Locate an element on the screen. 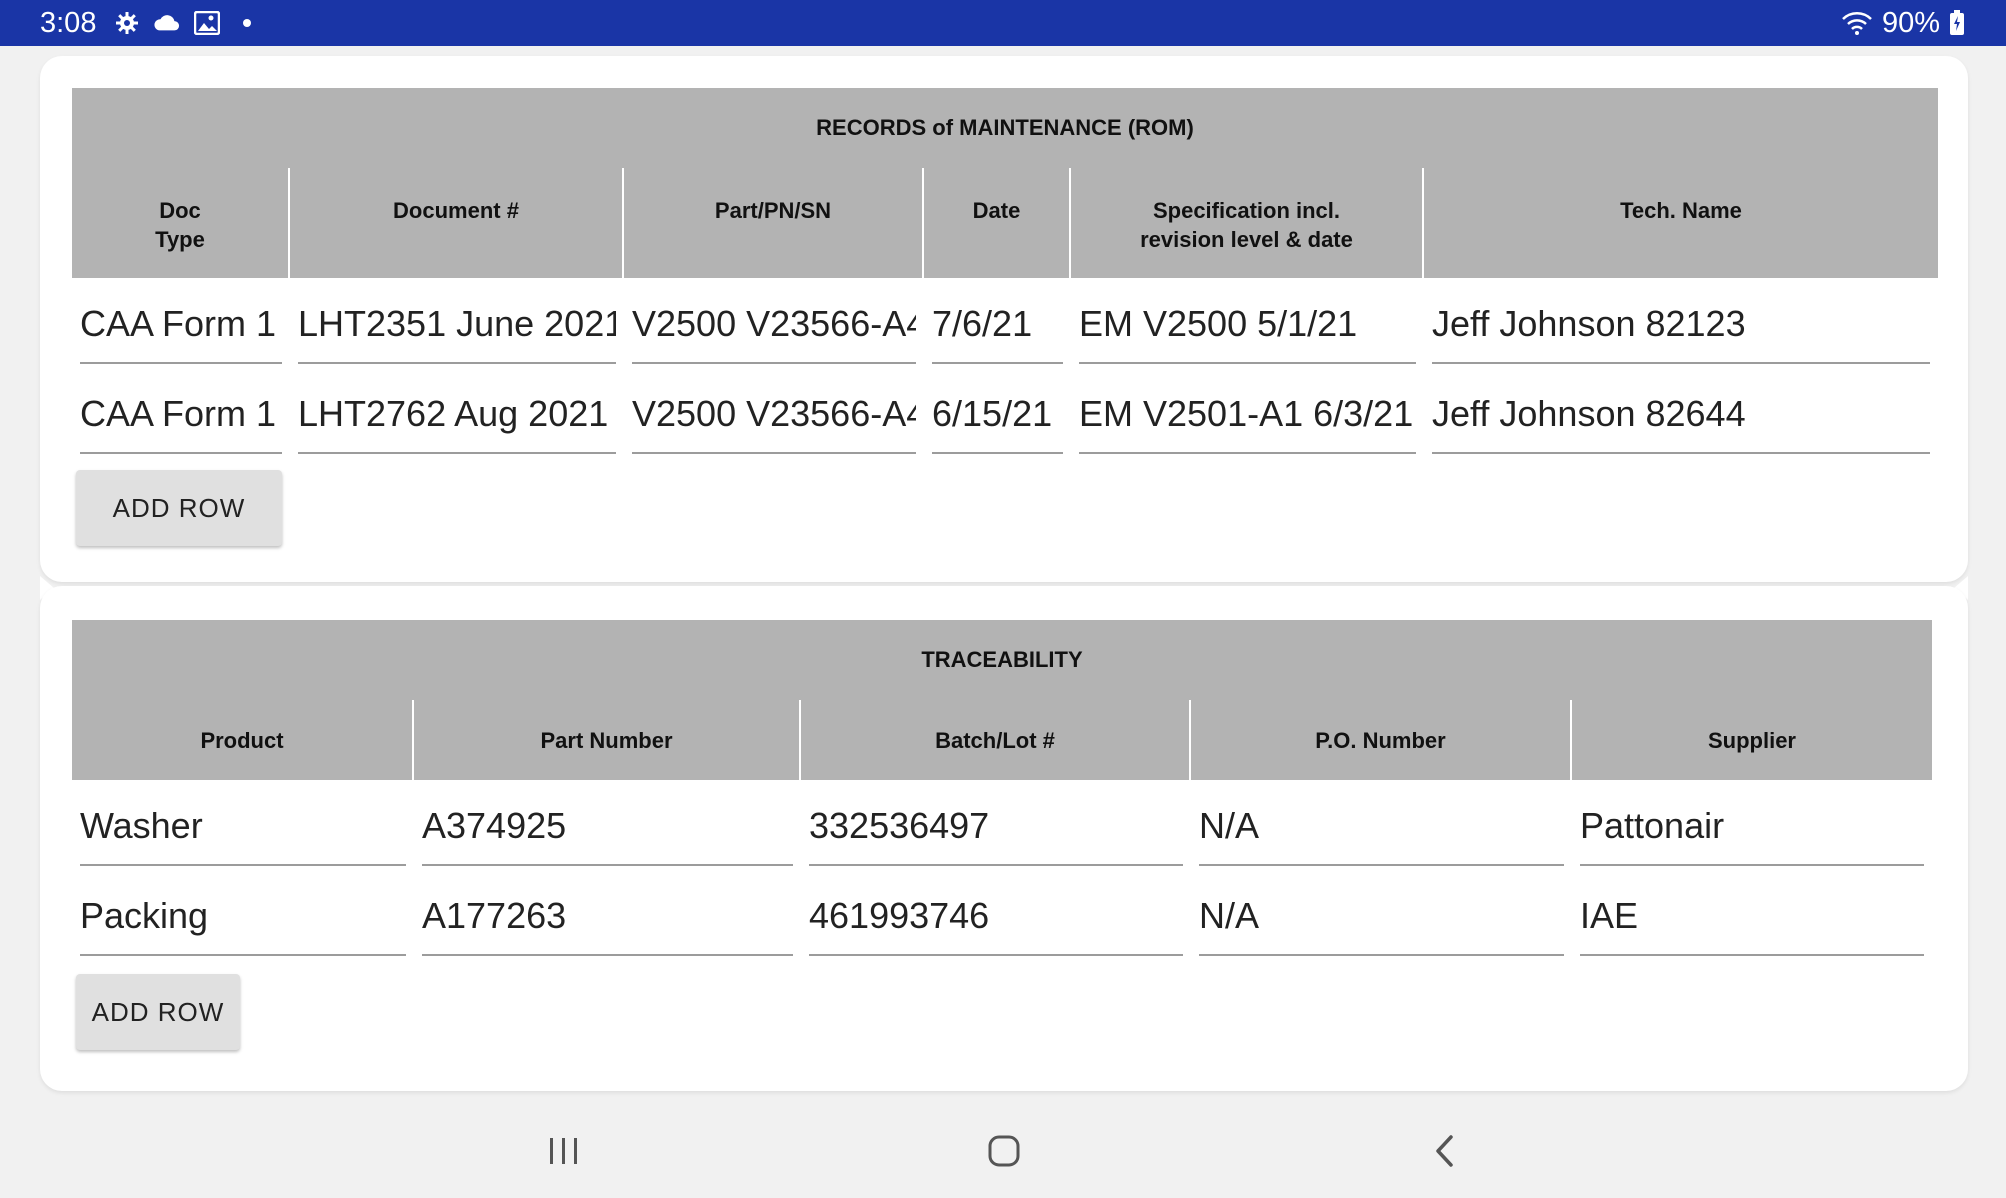  supplier-field: IAE is located at coordinates (1752, 917).